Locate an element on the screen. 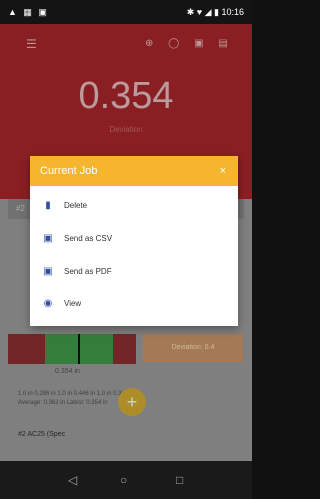 This screenshot has width=320, height=499. trash-icon: ▮ is located at coordinates (48, 205).